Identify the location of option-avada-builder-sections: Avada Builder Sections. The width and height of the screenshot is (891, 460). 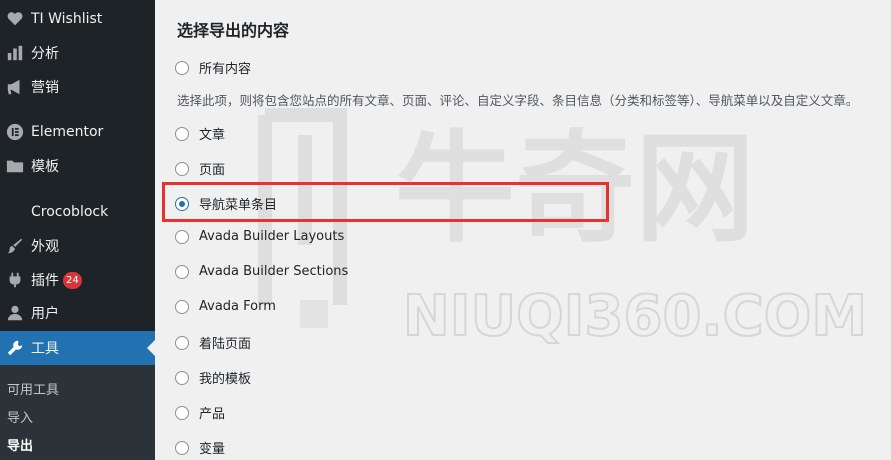
(261, 271).